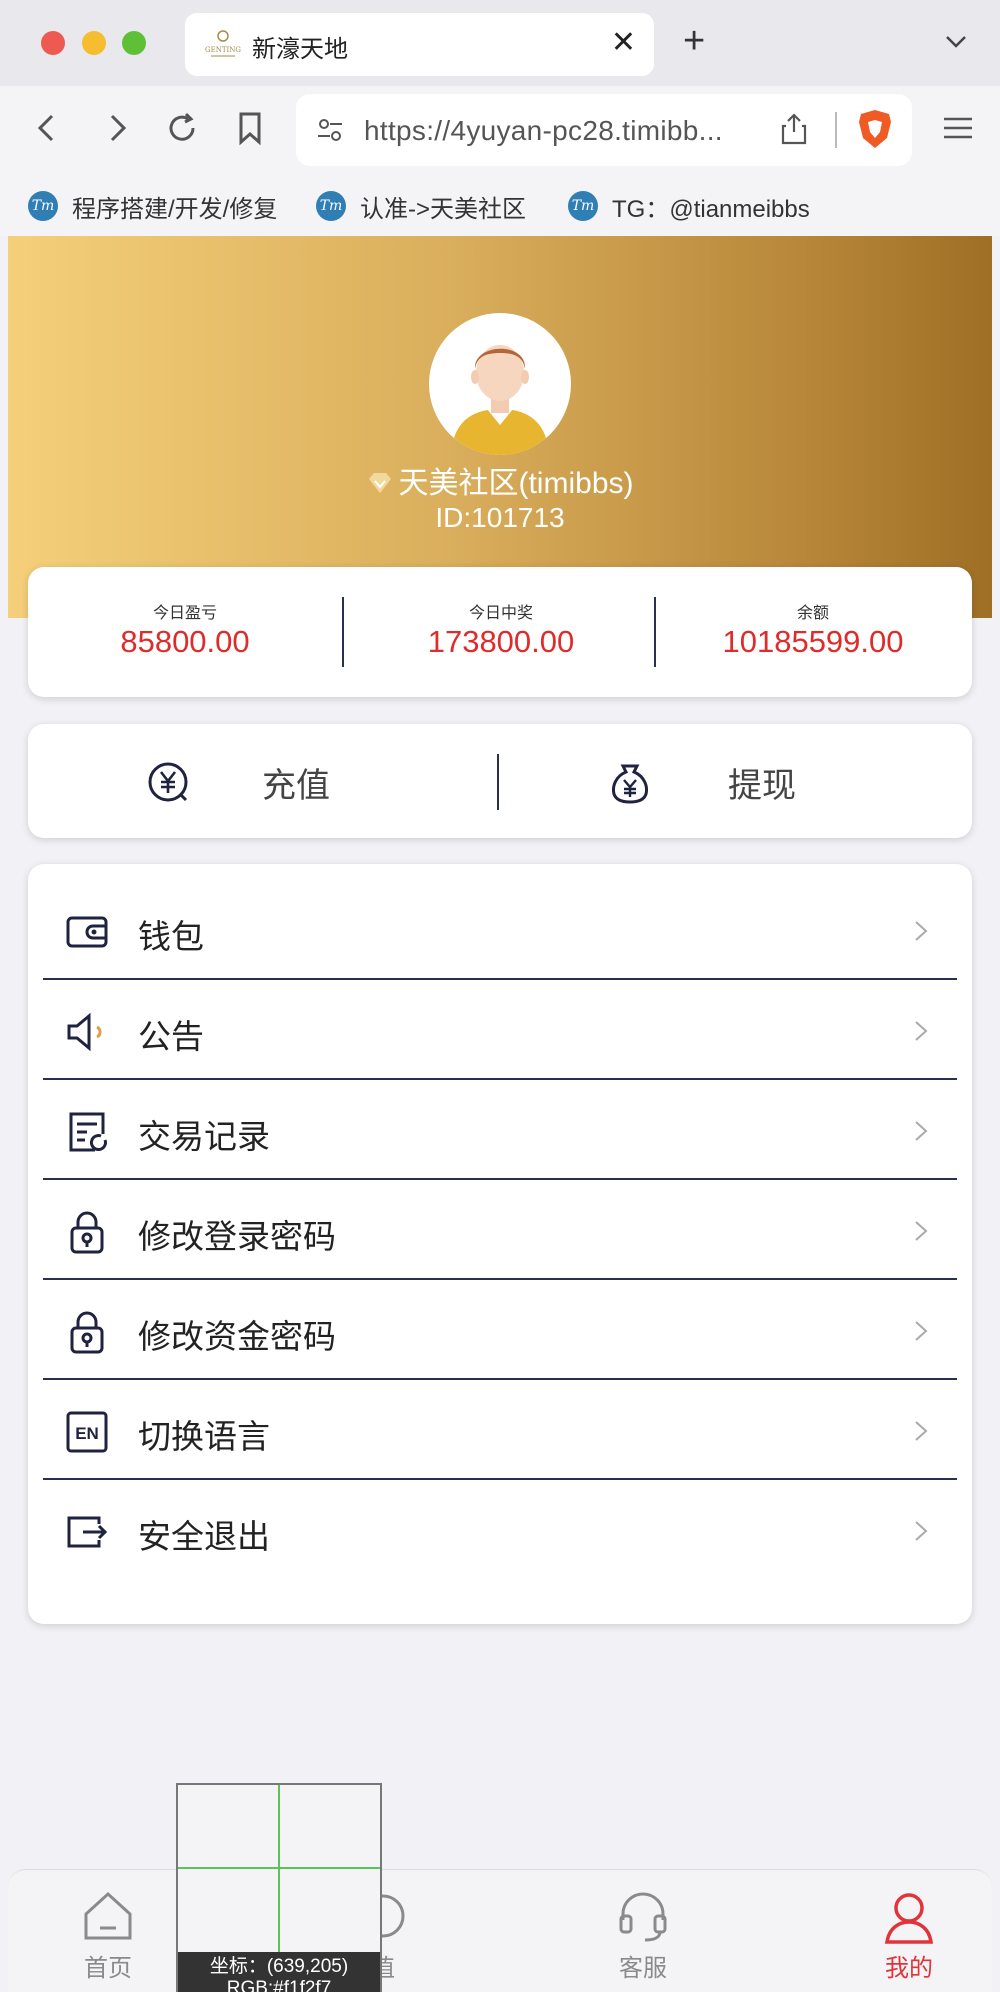 This screenshot has height=1992, width=1000. I want to click on minimize-window-button, so click(94, 43).